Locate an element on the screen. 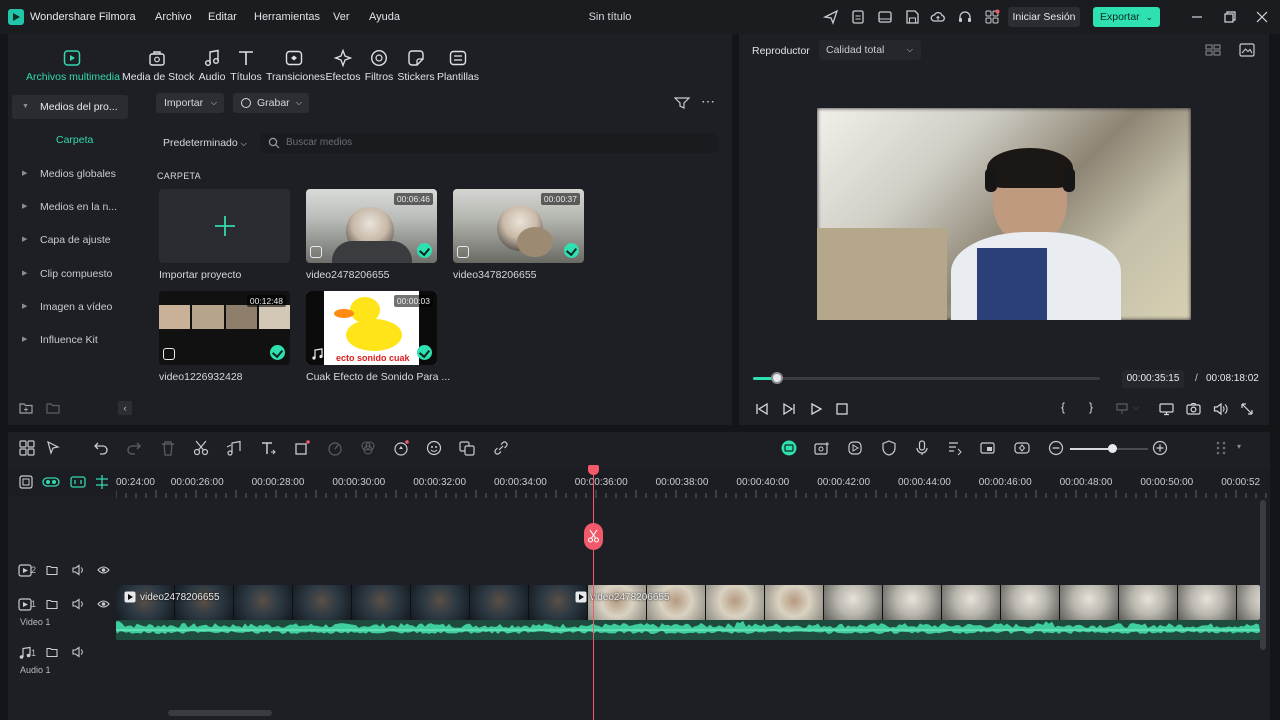 Image resolution: width=1280 pixels, height=720 pixels. restore-icon is located at coordinates (1230, 17).